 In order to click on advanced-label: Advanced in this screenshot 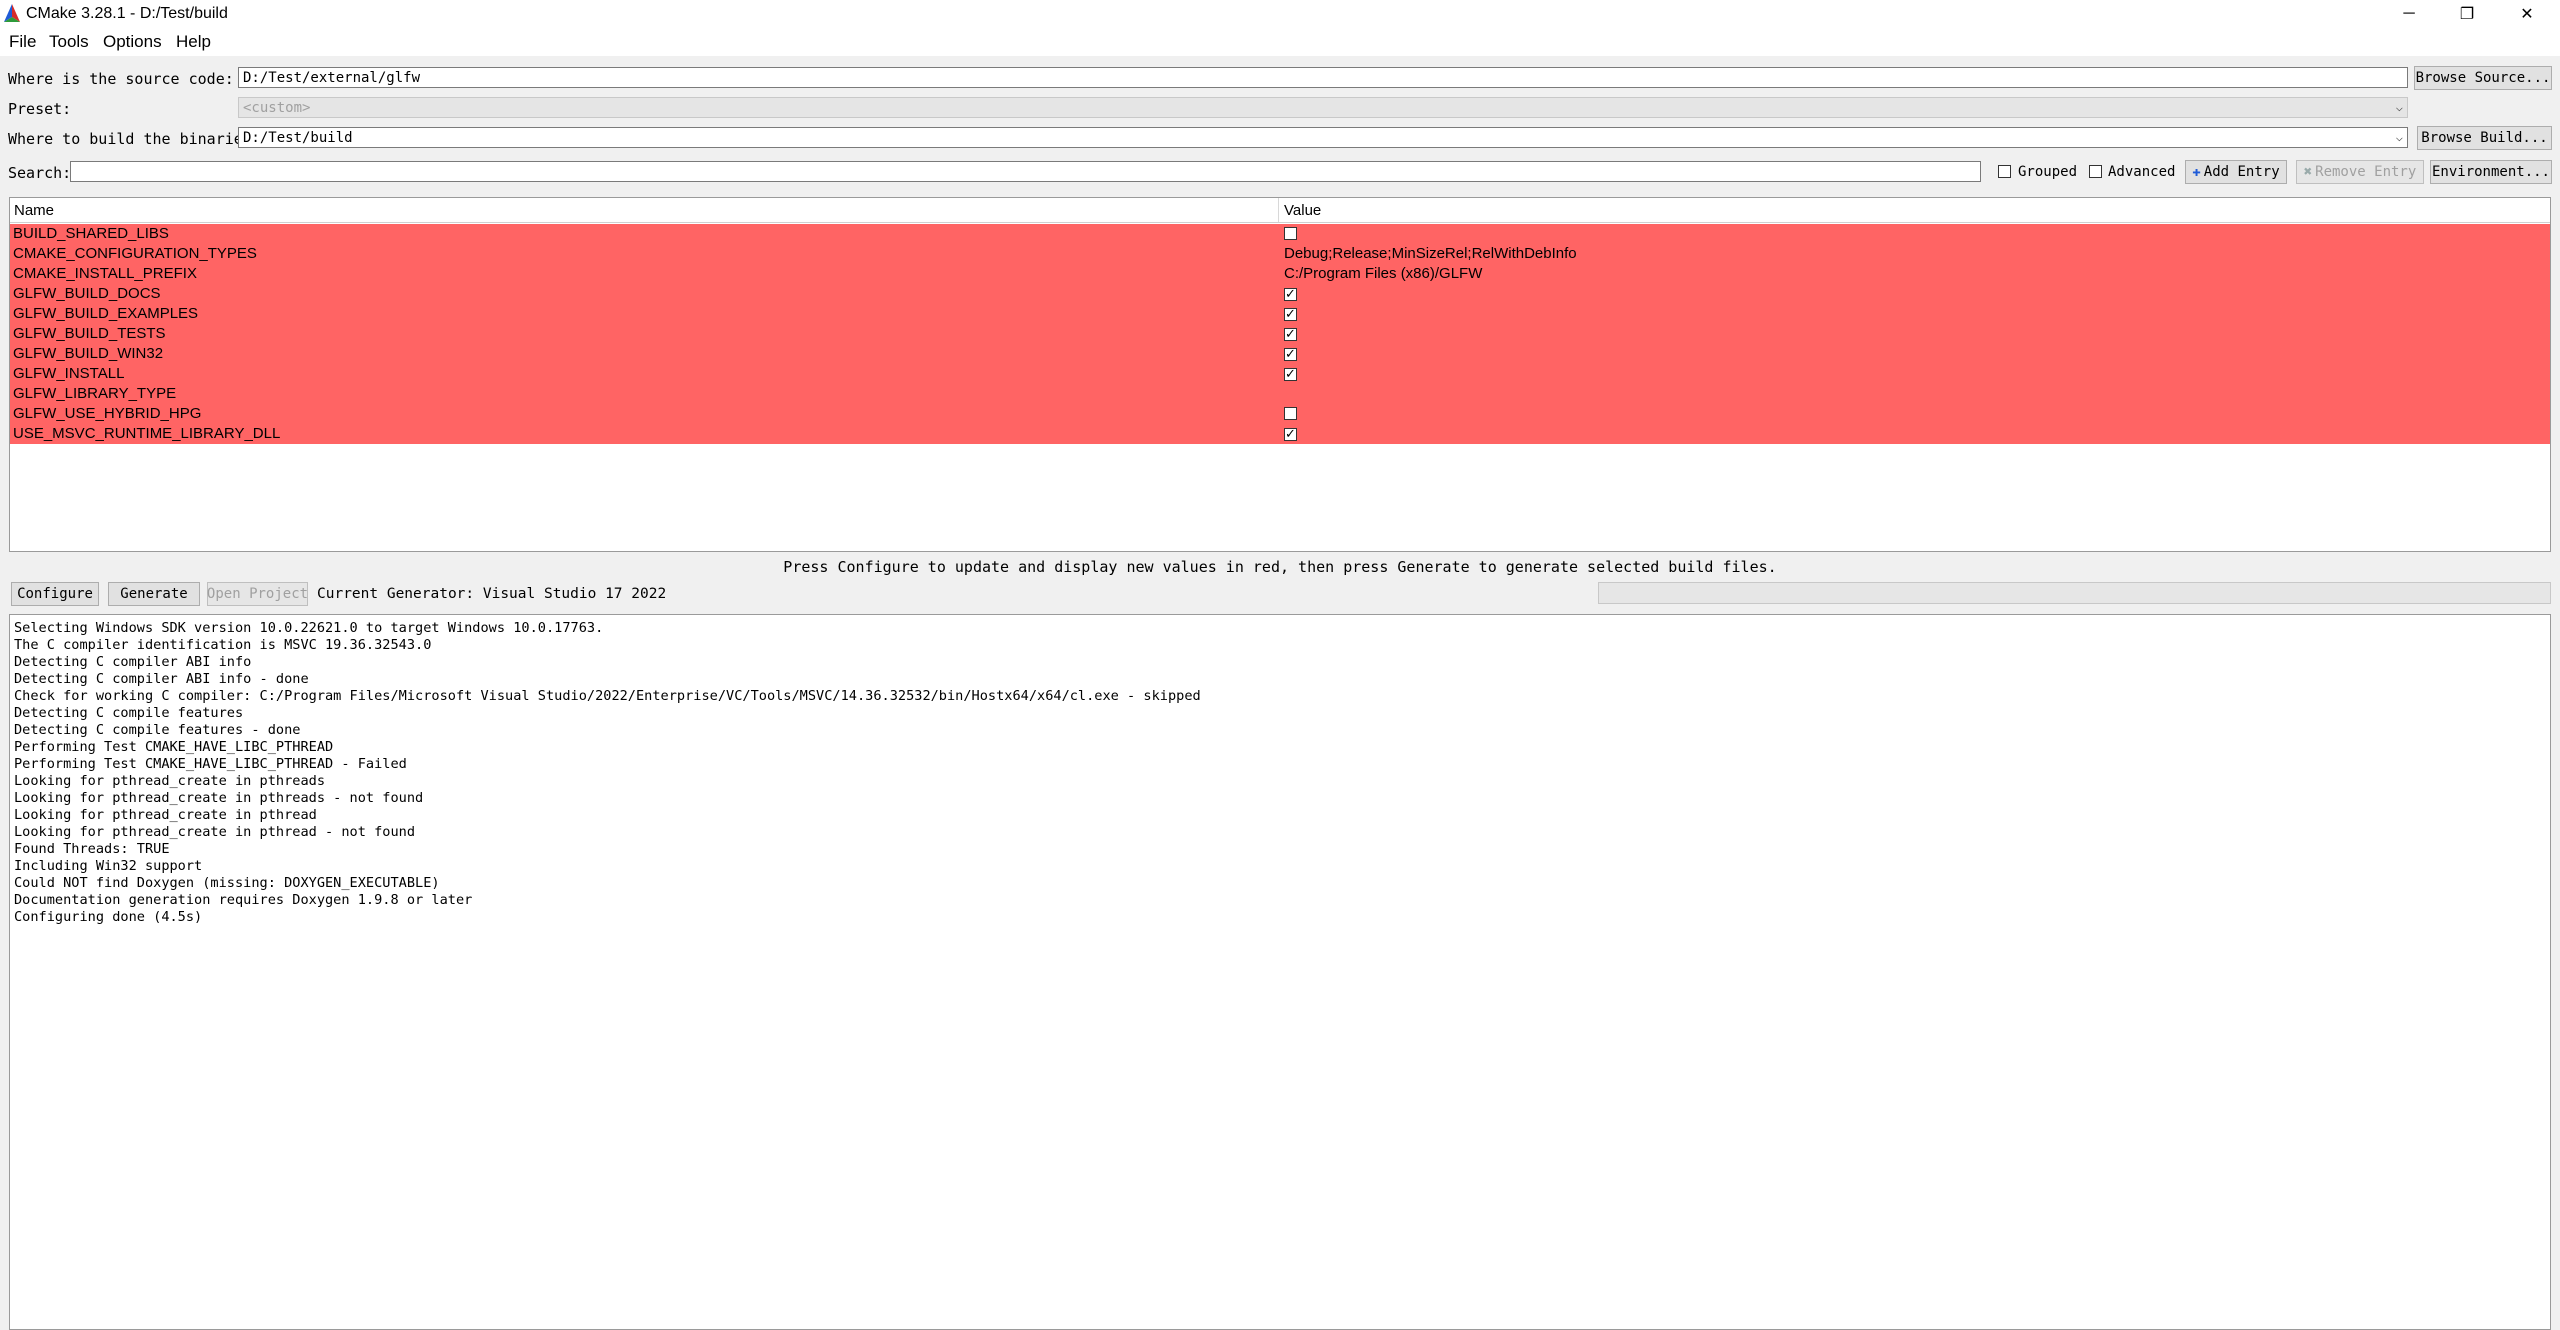, I will do `click(2142, 172)`.